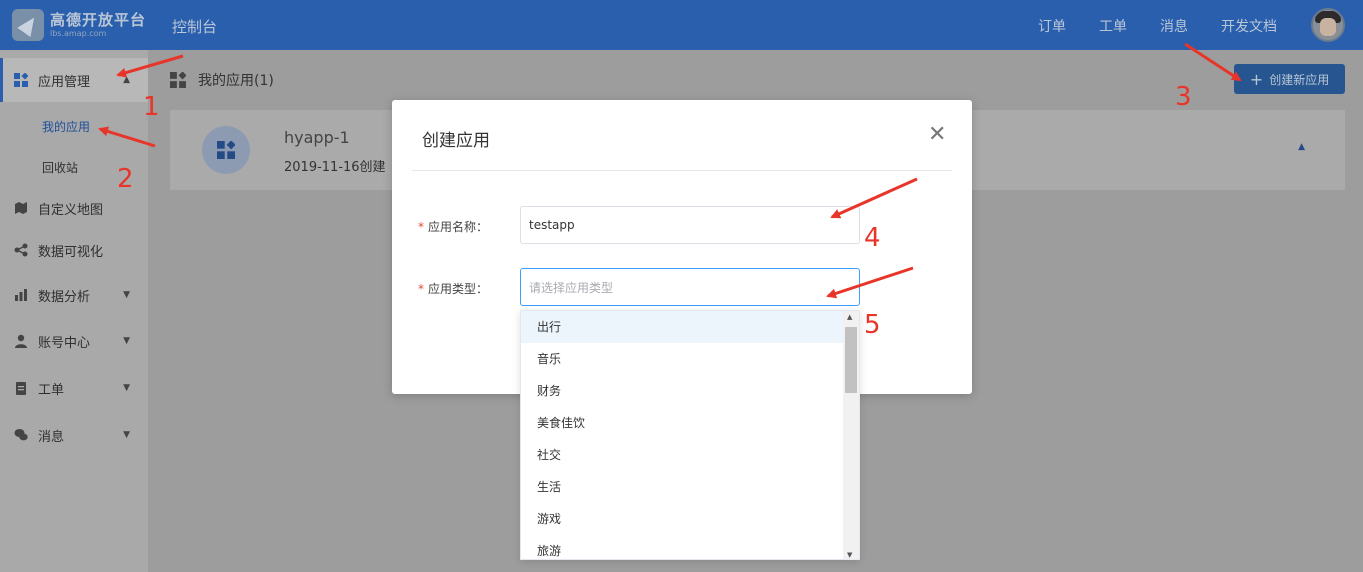 The image size is (1363, 572). I want to click on annotation-label-5: 5, so click(872, 325).